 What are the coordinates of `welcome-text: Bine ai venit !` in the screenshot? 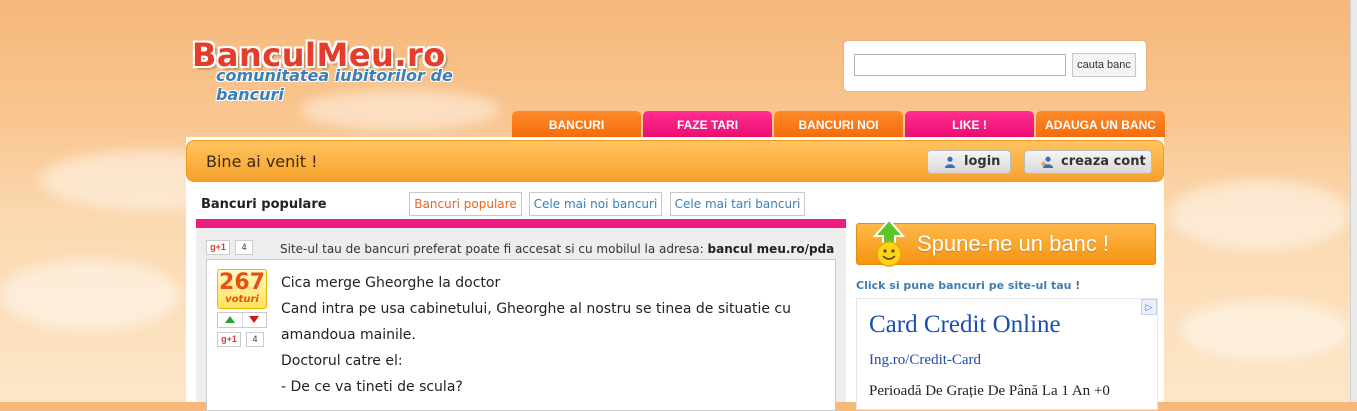 It's located at (262, 161).